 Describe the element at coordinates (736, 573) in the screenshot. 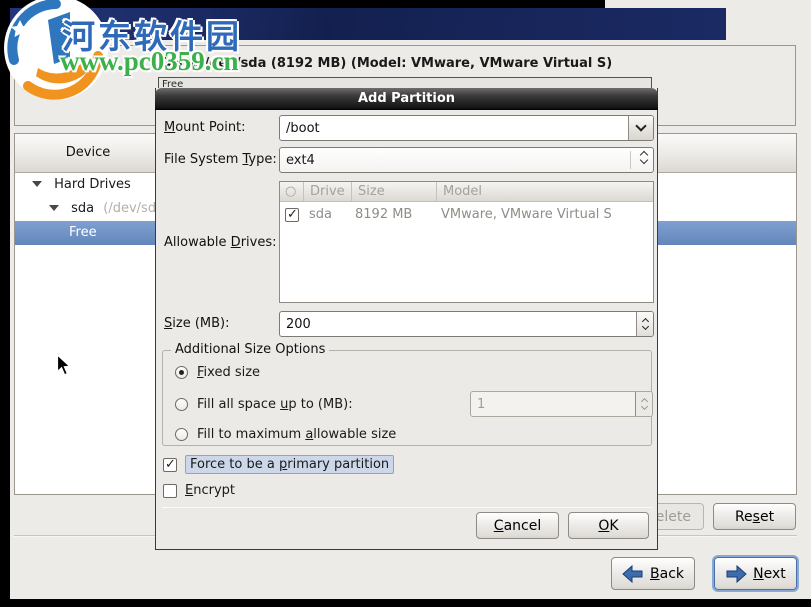

I see `next-arrow-icon` at that location.